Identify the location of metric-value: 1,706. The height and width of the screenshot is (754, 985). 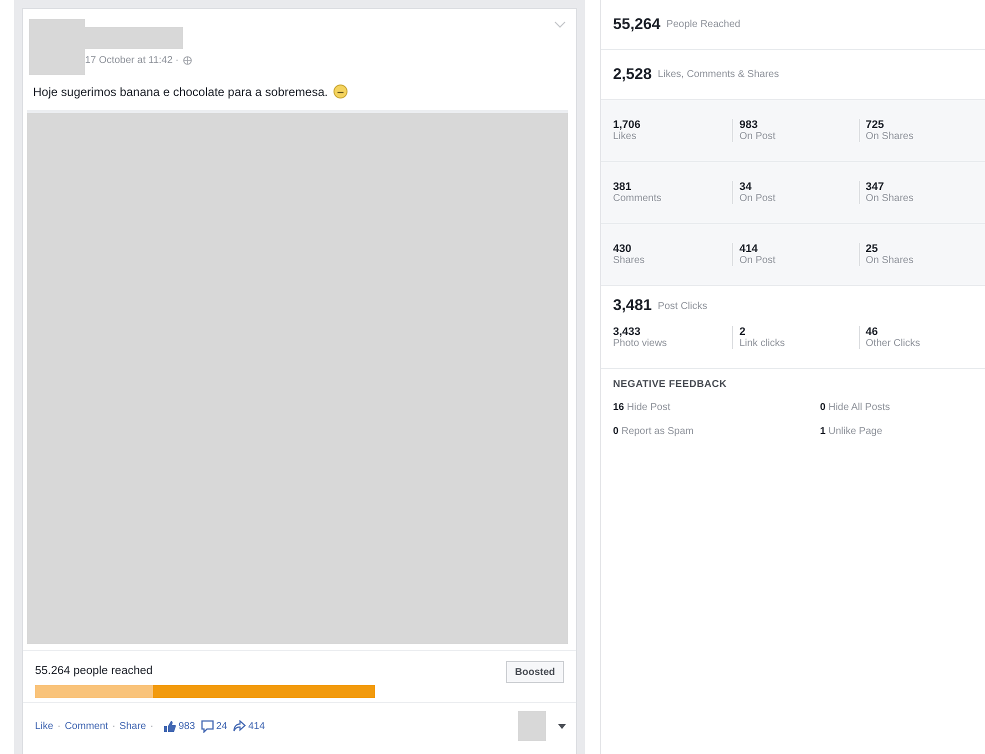
(627, 125).